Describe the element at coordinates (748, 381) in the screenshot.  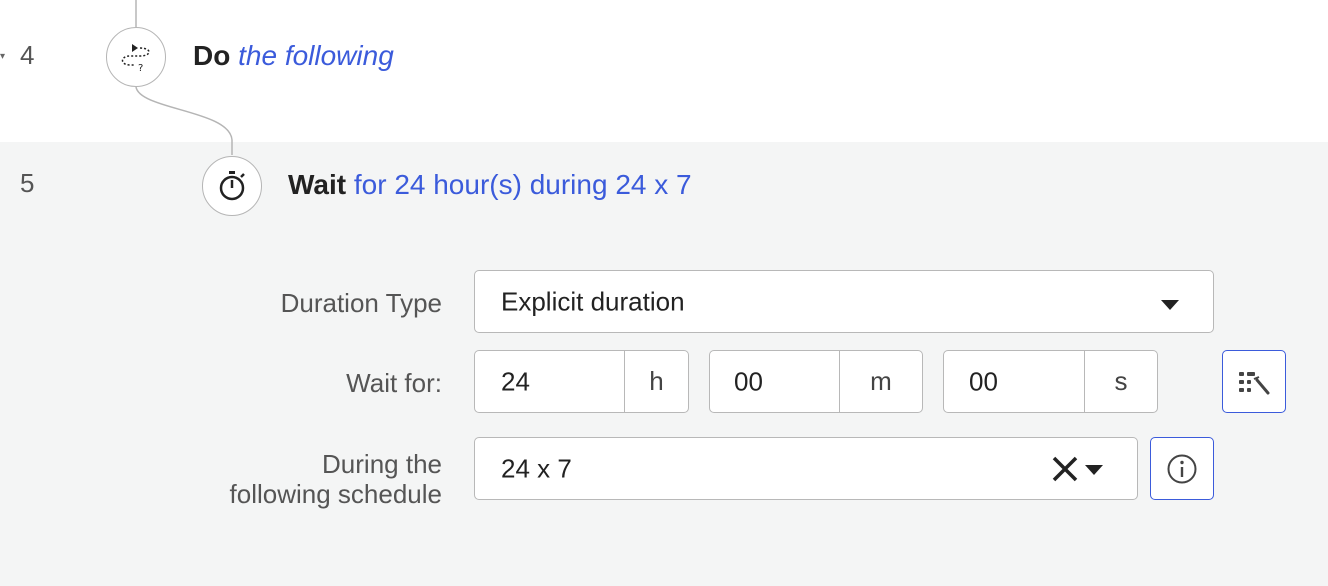
I see `minutes-value: 00` at that location.